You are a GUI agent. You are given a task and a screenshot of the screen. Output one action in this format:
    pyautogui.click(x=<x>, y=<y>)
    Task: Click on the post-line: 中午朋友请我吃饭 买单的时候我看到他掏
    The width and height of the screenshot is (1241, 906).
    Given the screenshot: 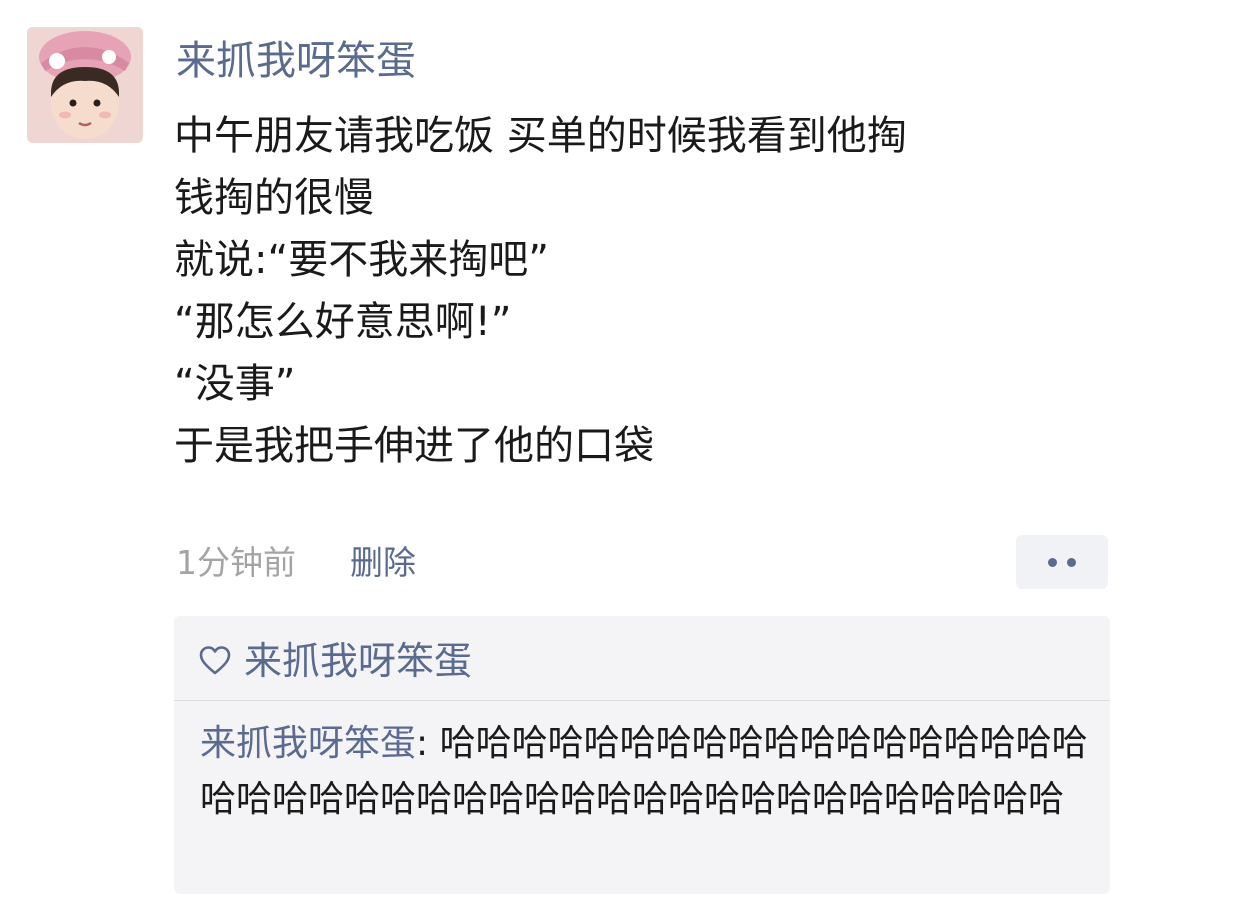 What is the action you would take?
    pyautogui.click(x=540, y=136)
    